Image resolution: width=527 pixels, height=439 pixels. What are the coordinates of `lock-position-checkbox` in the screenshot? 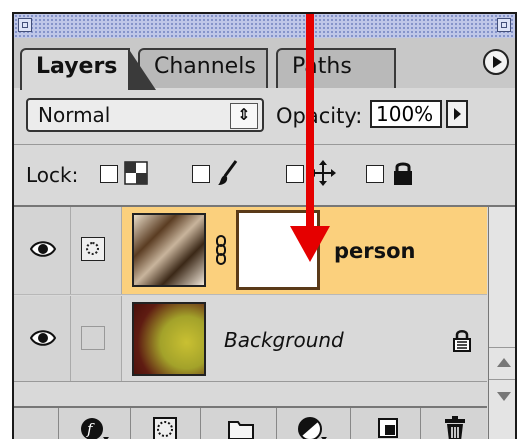 It's located at (295, 174).